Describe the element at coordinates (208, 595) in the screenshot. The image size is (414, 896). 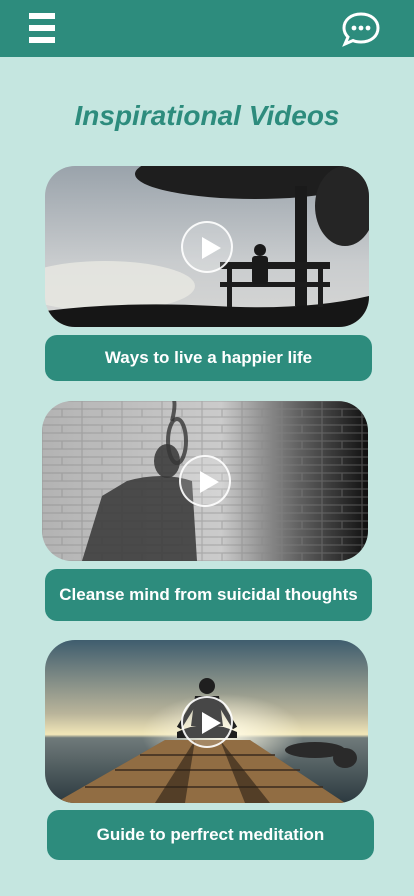
I see `video-title-suicidal-thoughts: Cleanse mind from suicidal thoughts` at that location.